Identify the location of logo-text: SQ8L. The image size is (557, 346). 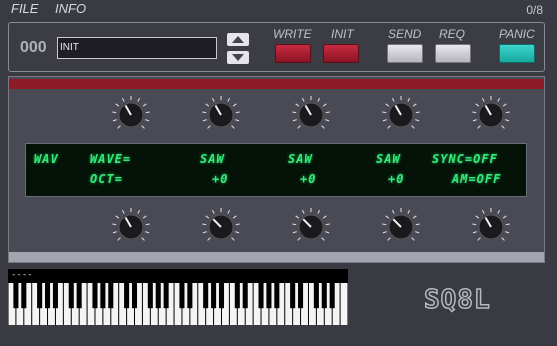
(457, 300).